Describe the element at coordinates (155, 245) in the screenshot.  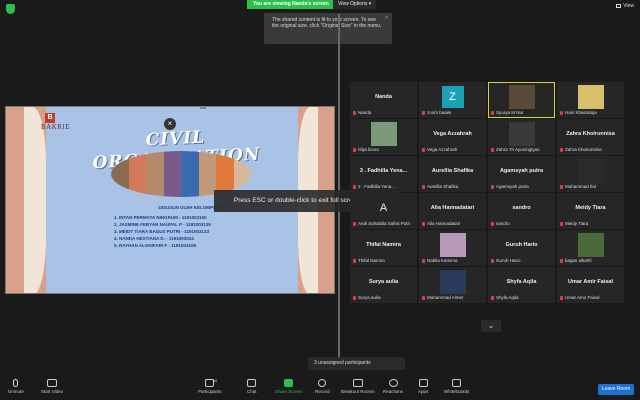
I see `member-item: 5. RAYHAN ALGHIFARI F - 1191004108` at that location.